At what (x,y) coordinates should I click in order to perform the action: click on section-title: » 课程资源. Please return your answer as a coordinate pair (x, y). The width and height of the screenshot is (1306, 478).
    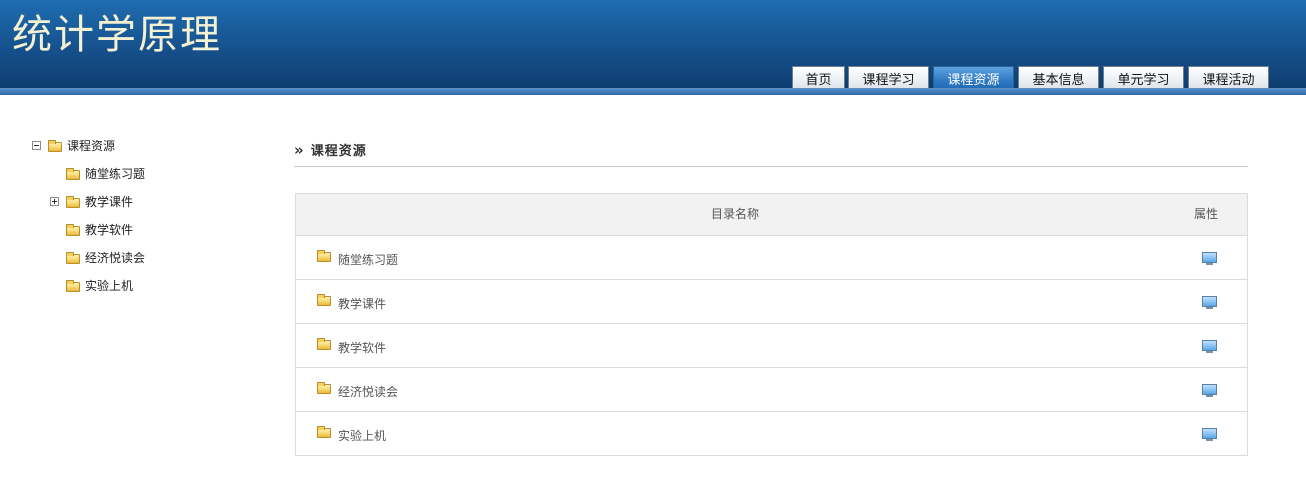
    Looking at the image, I should click on (330, 150).